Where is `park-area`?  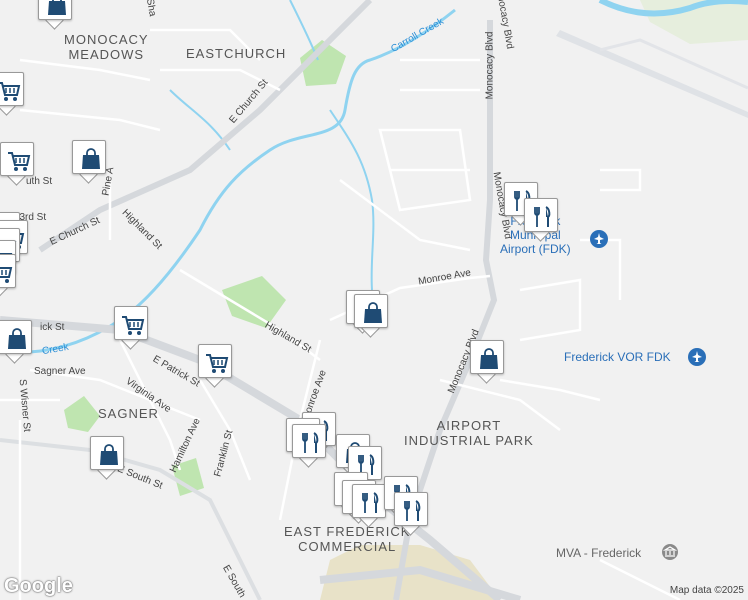
park-area is located at coordinates (82, 414).